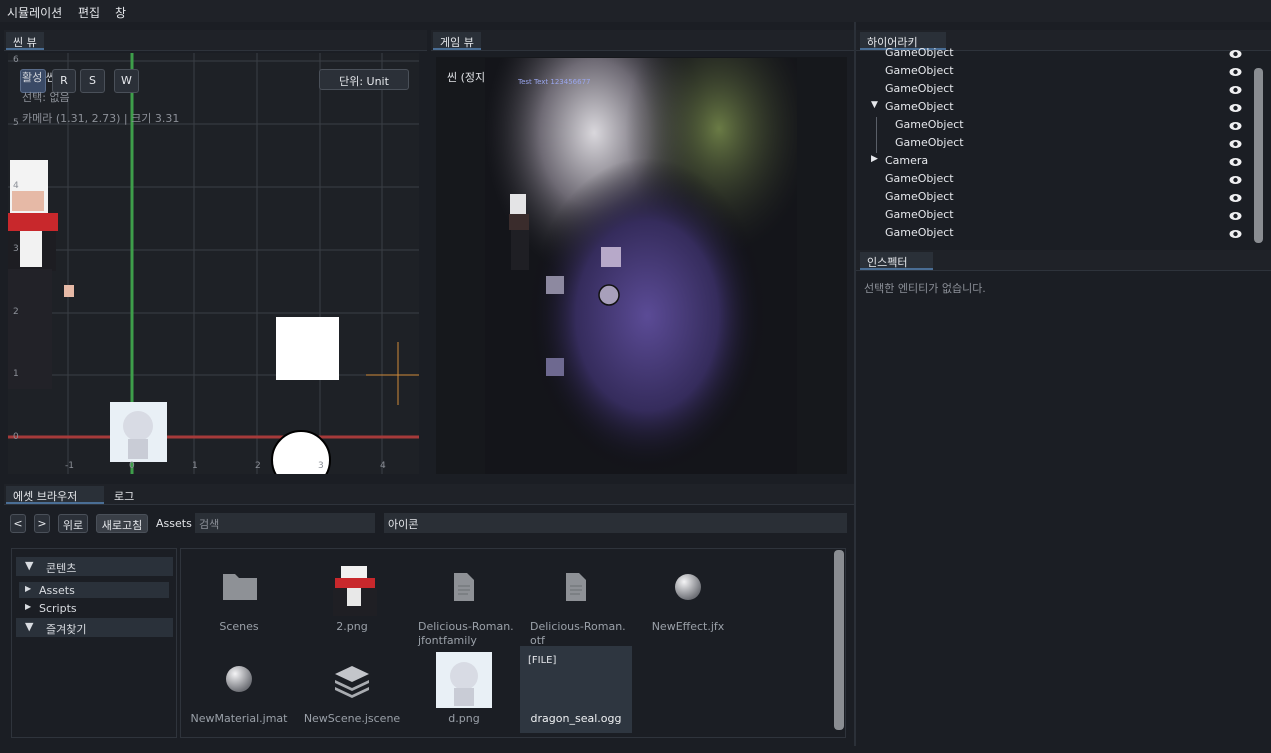  I want to click on forward-button: >, so click(42, 523).